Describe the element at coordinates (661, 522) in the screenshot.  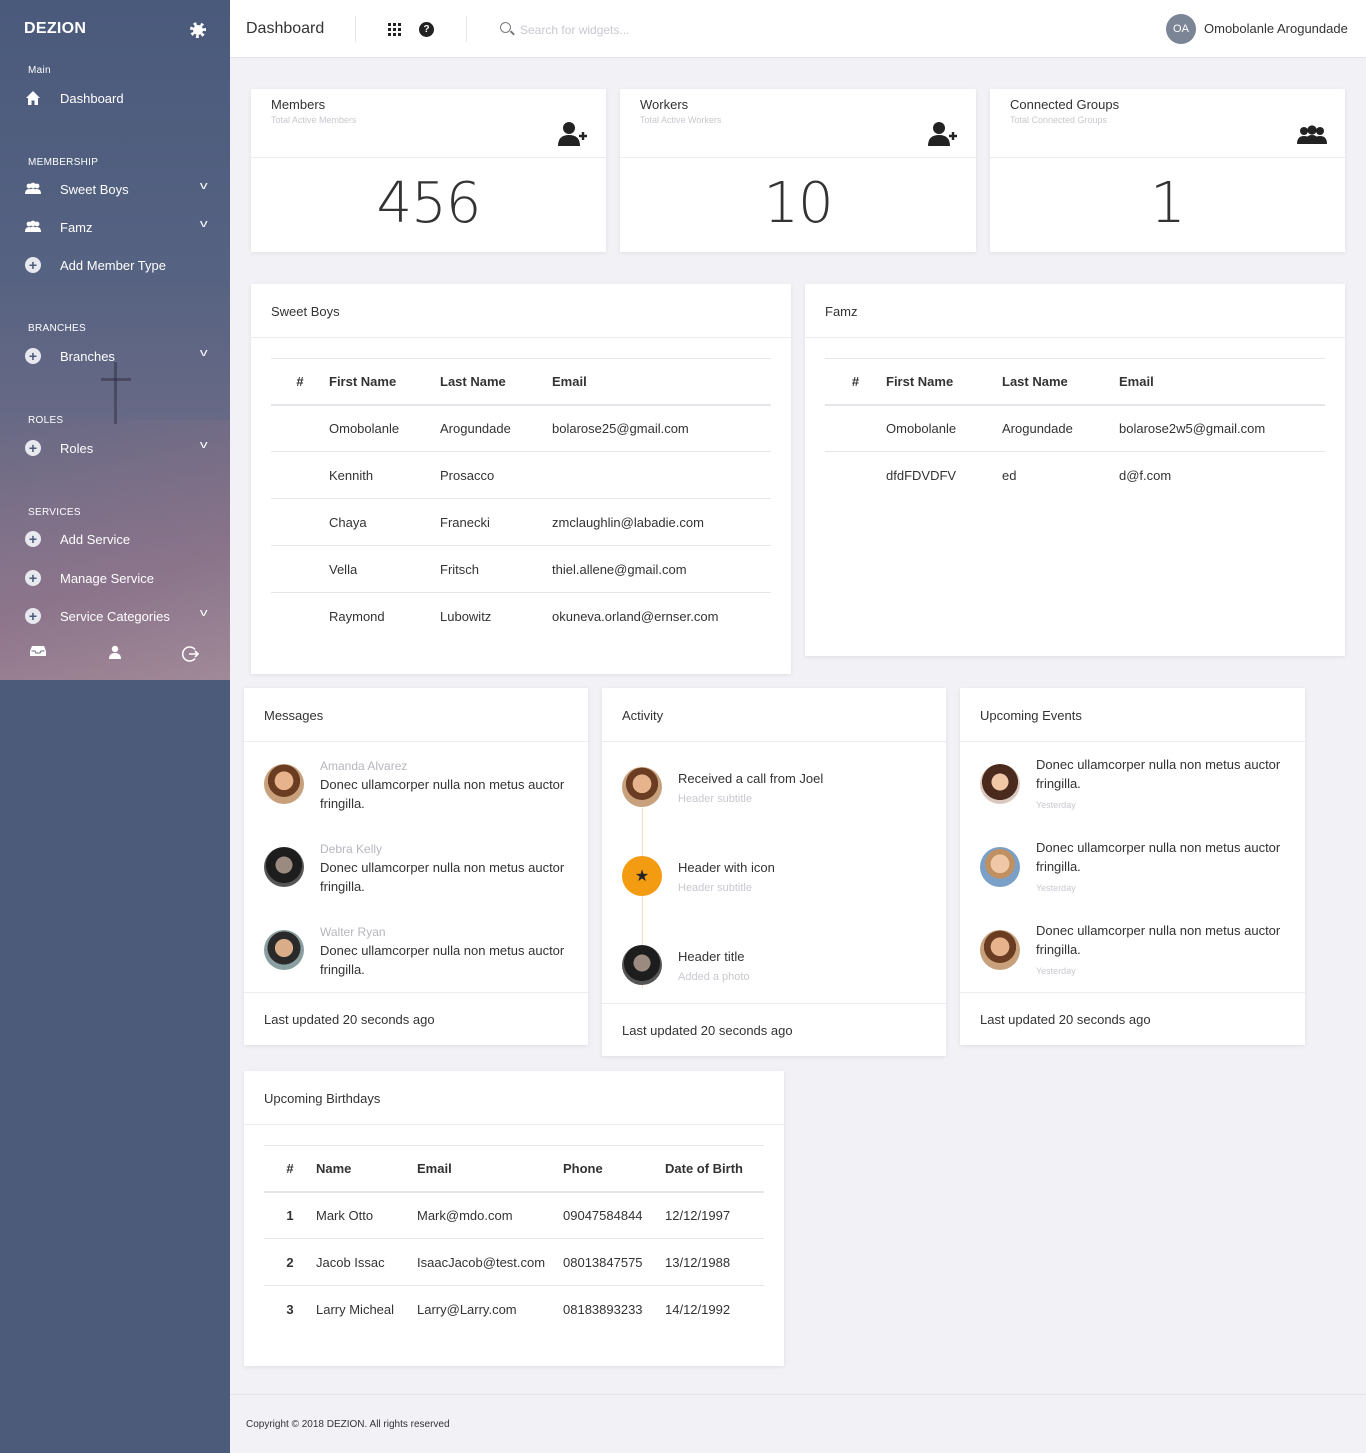
I see `cell: zmclaughlin@labadie.com` at that location.